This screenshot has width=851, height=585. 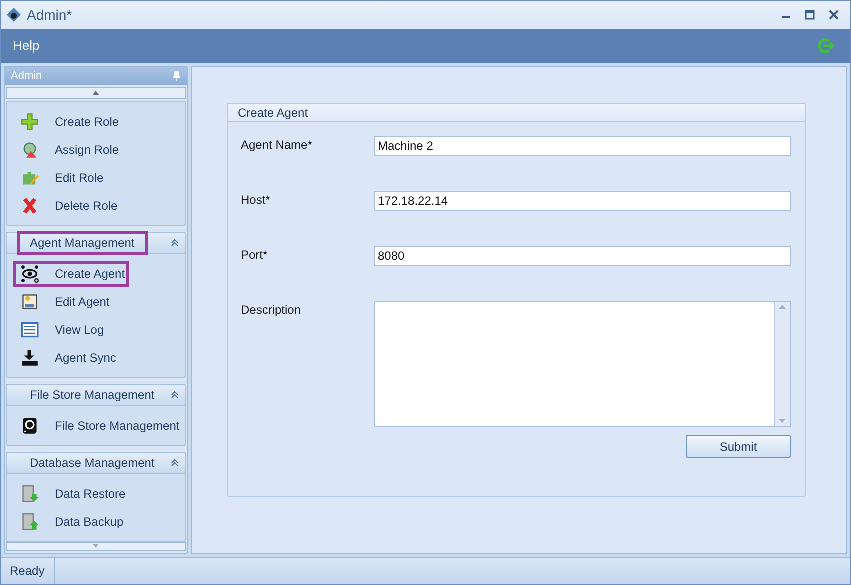 I want to click on pin-icon, so click(x=177, y=76).